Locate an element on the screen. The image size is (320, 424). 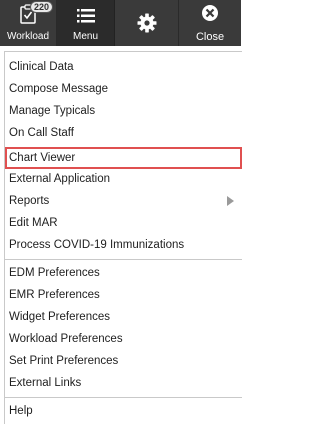
menu-item-reports-label: Reports is located at coordinates (29, 201).